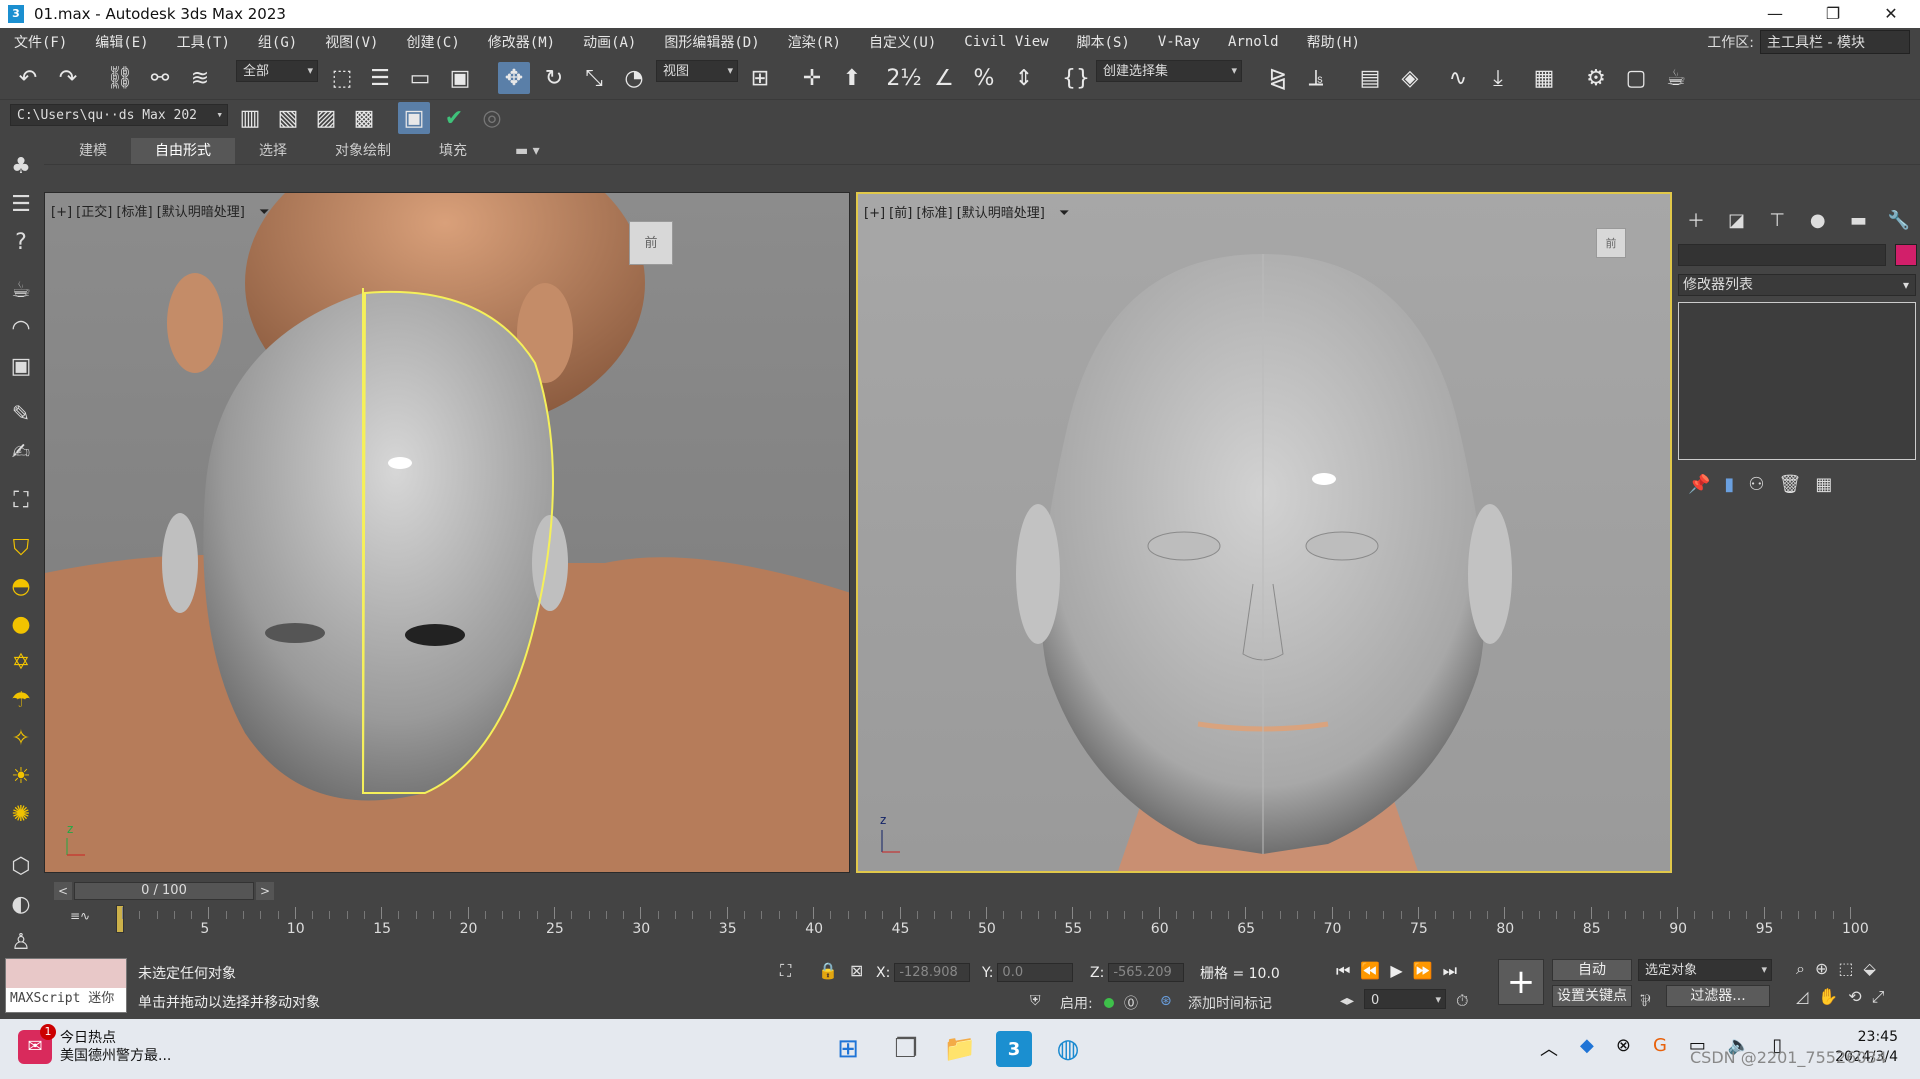 Image resolution: width=1920 pixels, height=1079 pixels. I want to click on autobackup-icon: ▣, so click(414, 118).